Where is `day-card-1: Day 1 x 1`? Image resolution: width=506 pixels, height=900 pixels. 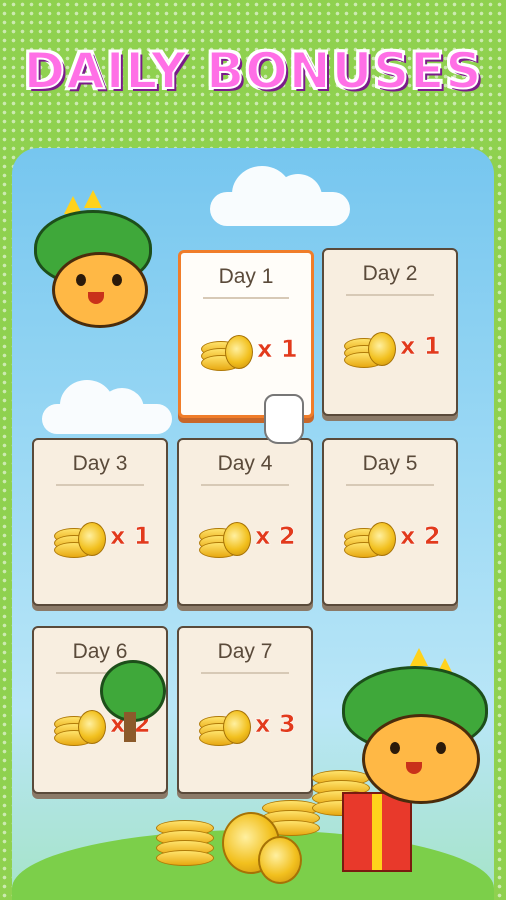
day-card-1: Day 1 x 1 is located at coordinates (246, 334).